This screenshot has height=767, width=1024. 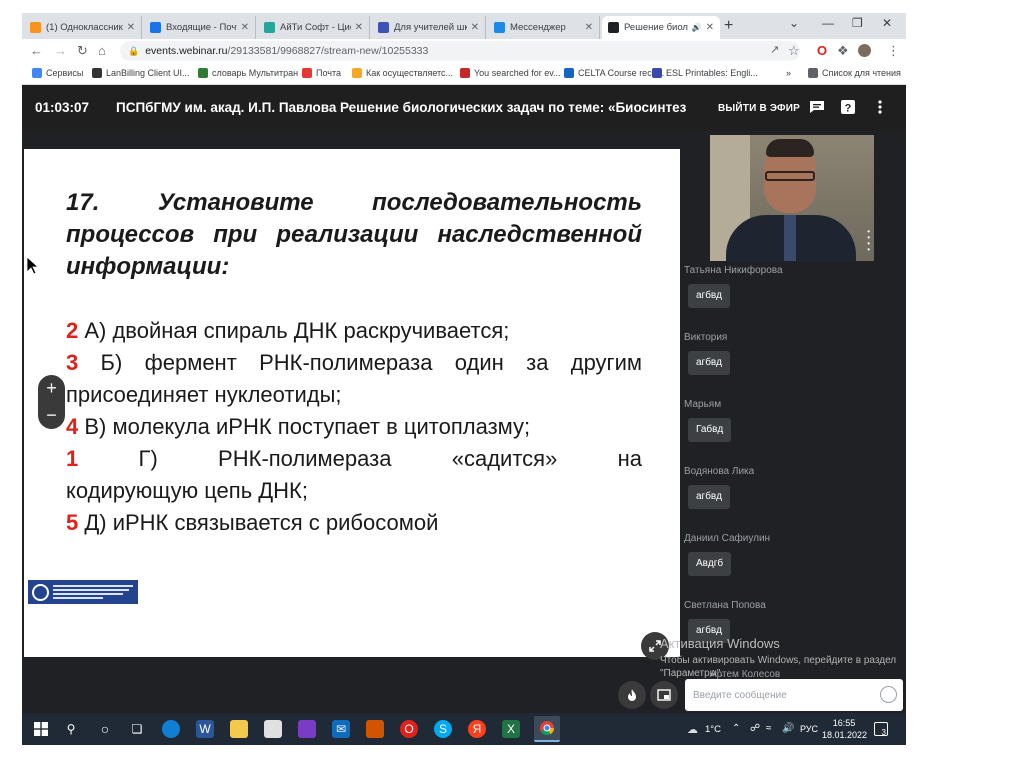 I want to click on volume-icon: 🔊, so click(x=788, y=728).